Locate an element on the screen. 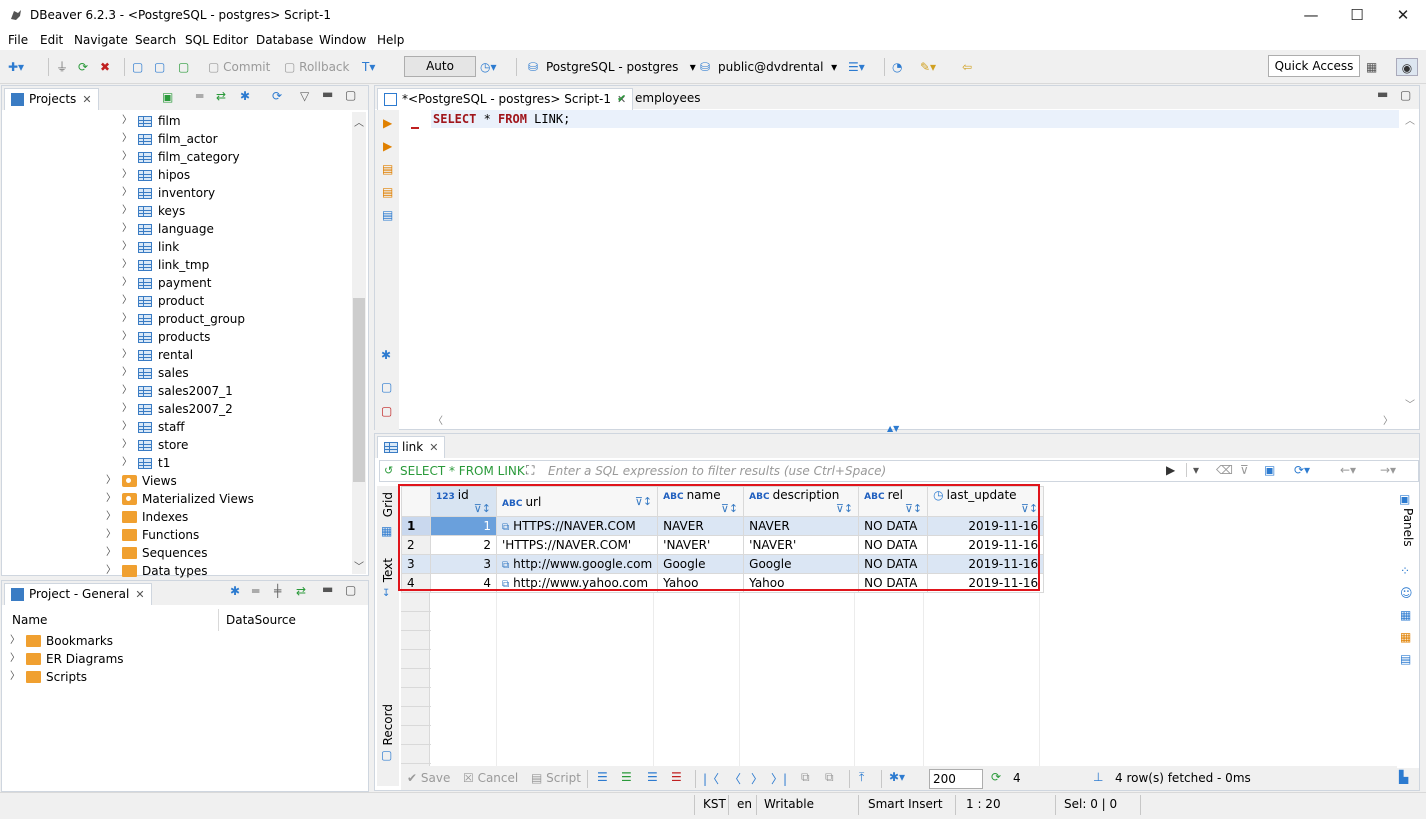 Image resolution: width=1426 pixels, height=819 pixels. edit-row-icon: ☰ is located at coordinates (602, 777).